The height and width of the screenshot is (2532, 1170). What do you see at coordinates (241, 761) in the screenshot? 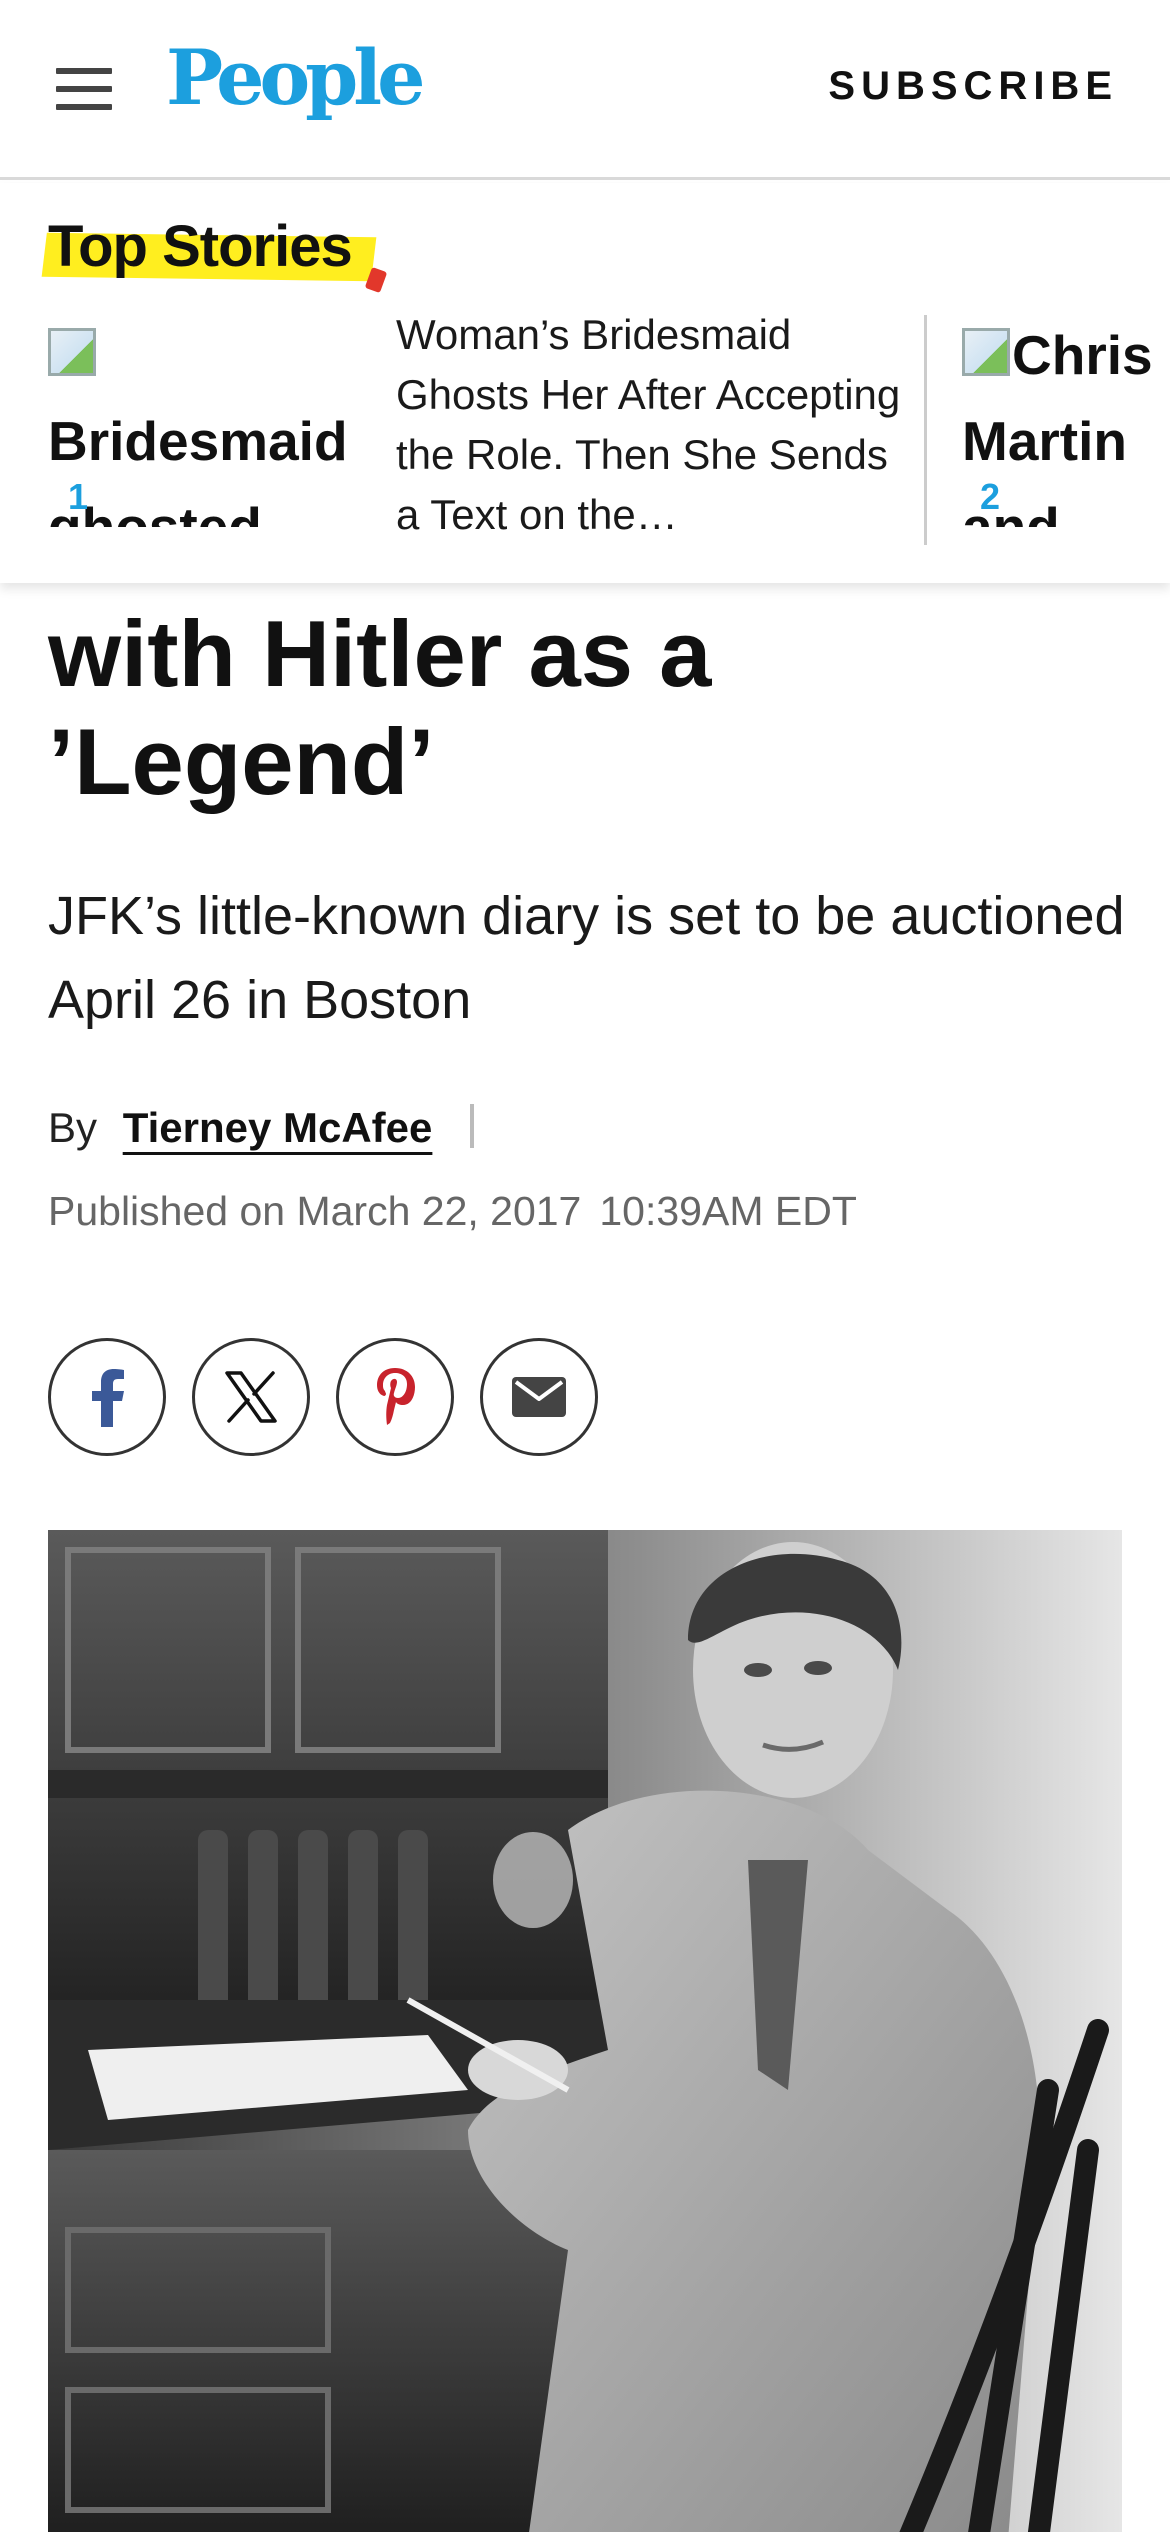
I see `headline-line-3: ’Legend’` at bounding box center [241, 761].